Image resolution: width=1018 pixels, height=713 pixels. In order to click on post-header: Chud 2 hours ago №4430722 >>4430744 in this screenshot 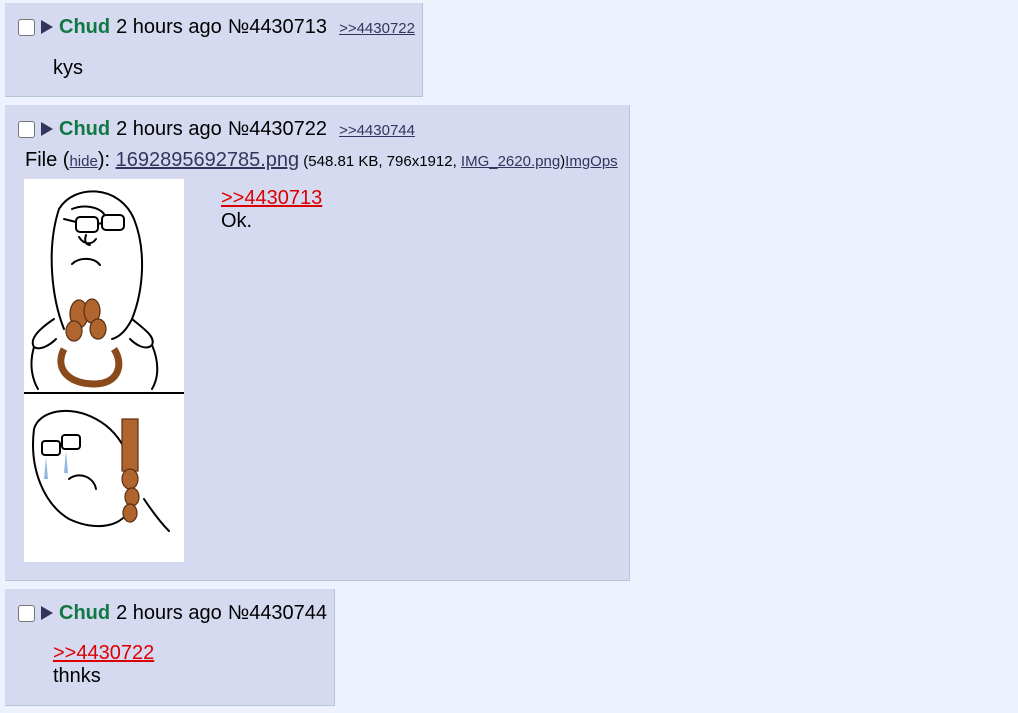, I will do `click(216, 129)`.